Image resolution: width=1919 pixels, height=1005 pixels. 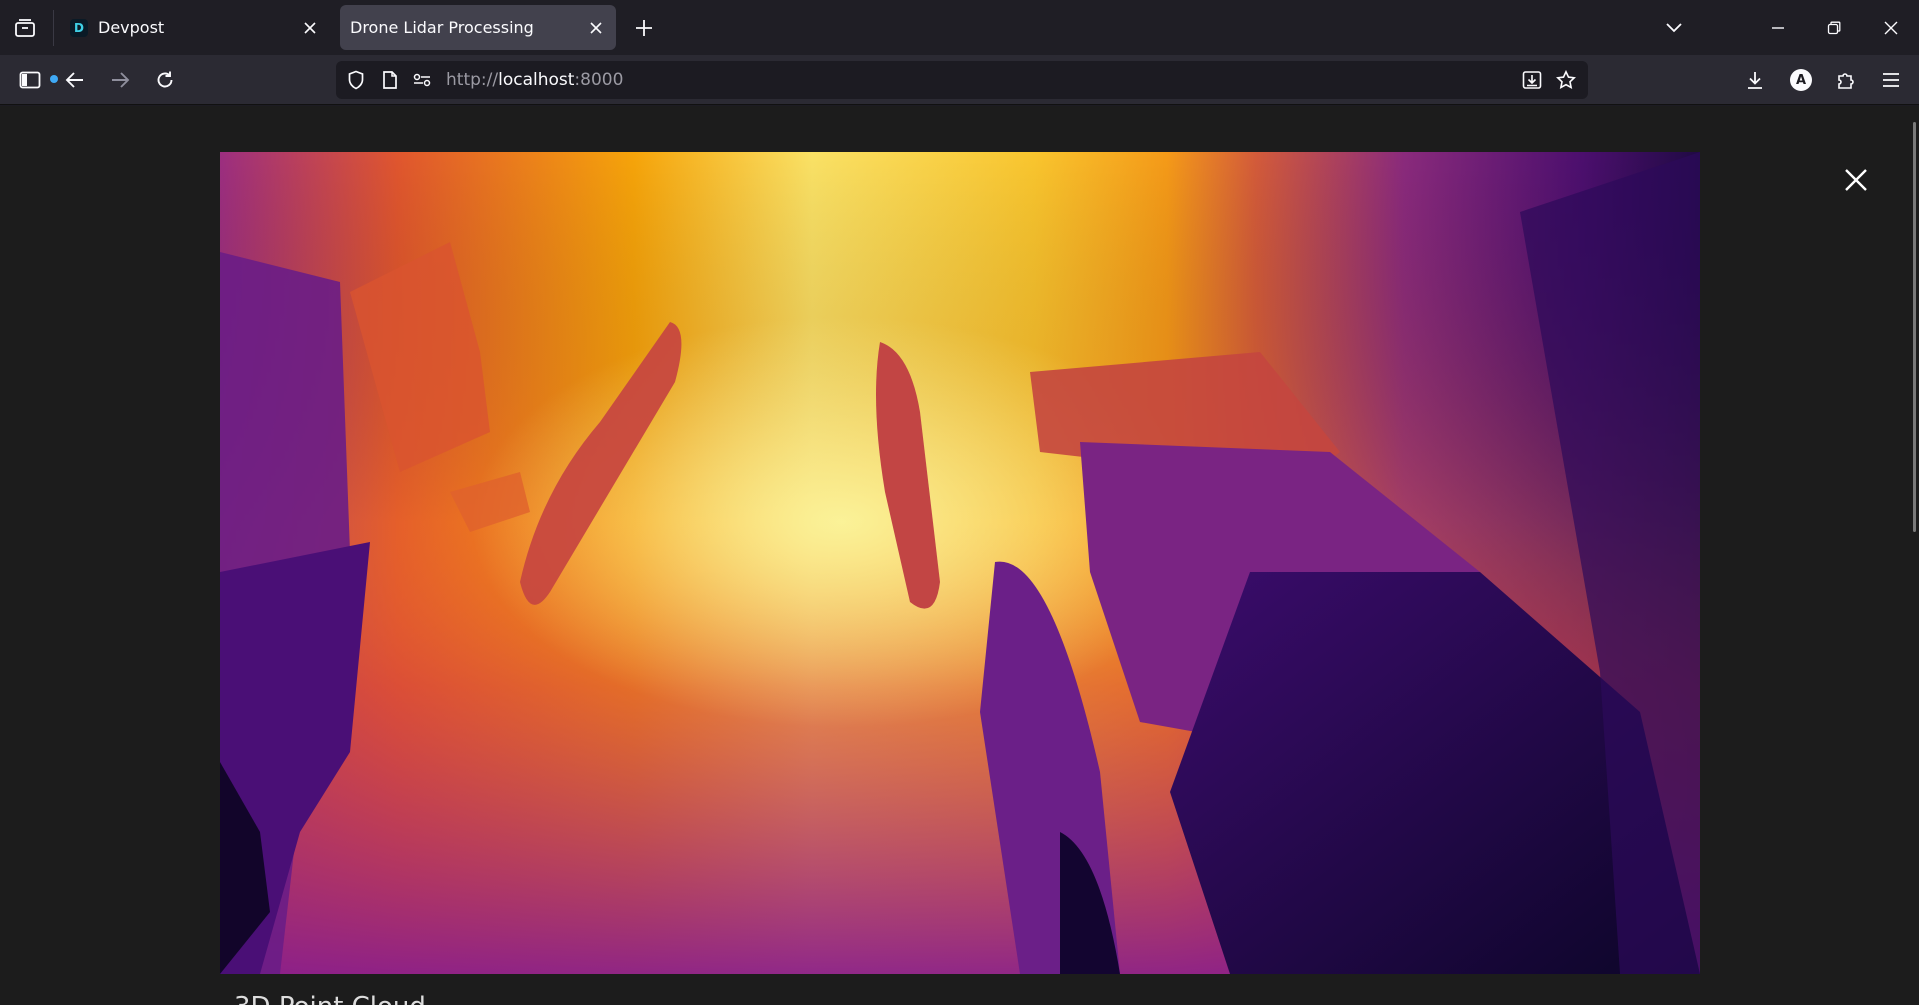 I want to click on back-arrow-icon, so click(x=75, y=80).